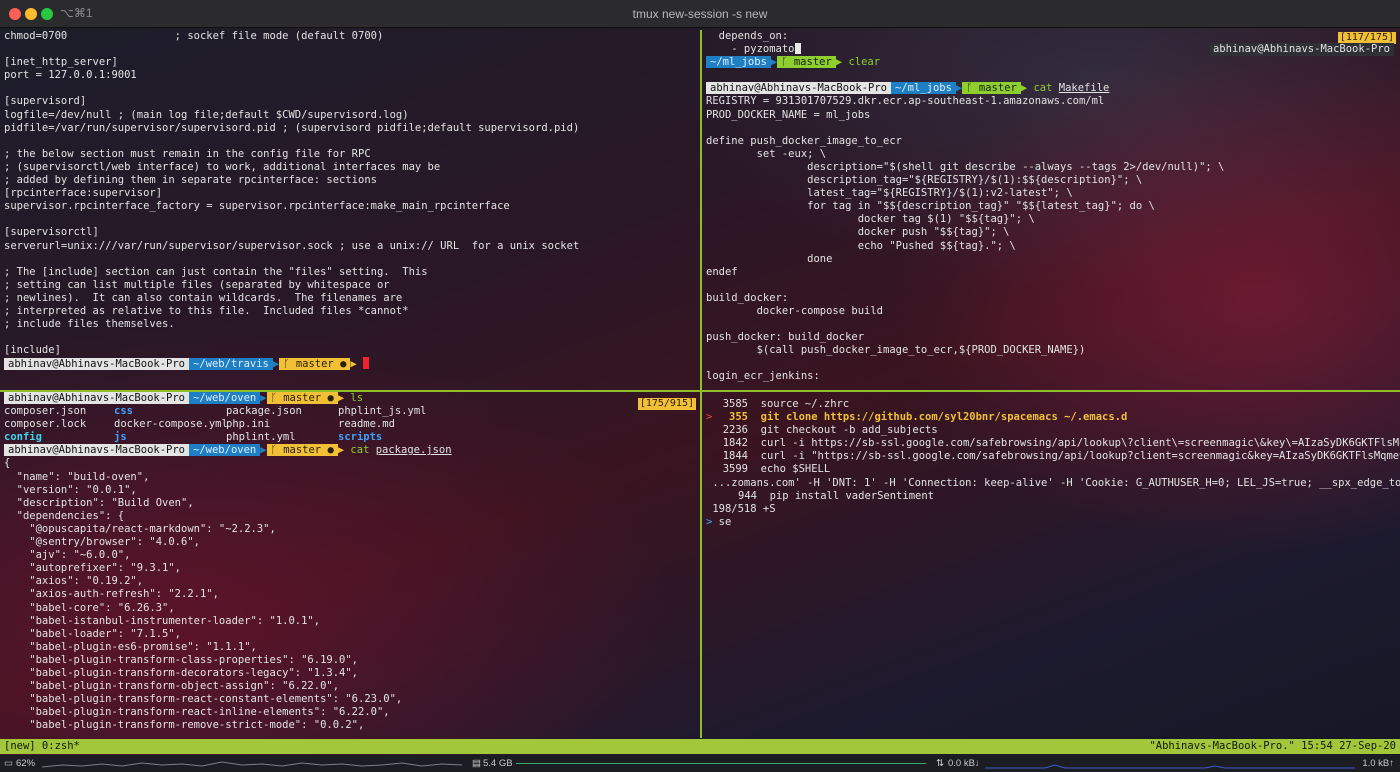 This screenshot has width=1400, height=772. I want to click on json-line: "@sentry/browser": "4.0.6",, so click(102, 542).